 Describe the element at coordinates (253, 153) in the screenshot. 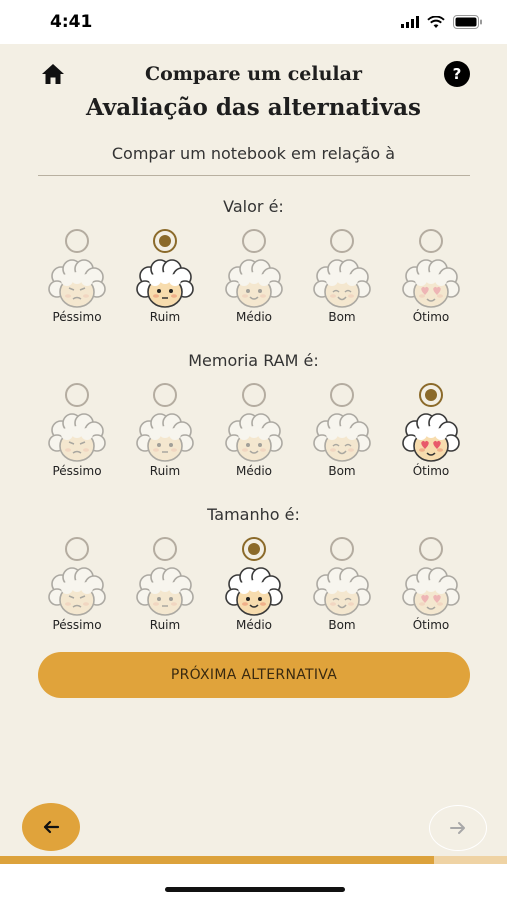

I see `comparison-prompt: Compar um notebook em relação à` at that location.